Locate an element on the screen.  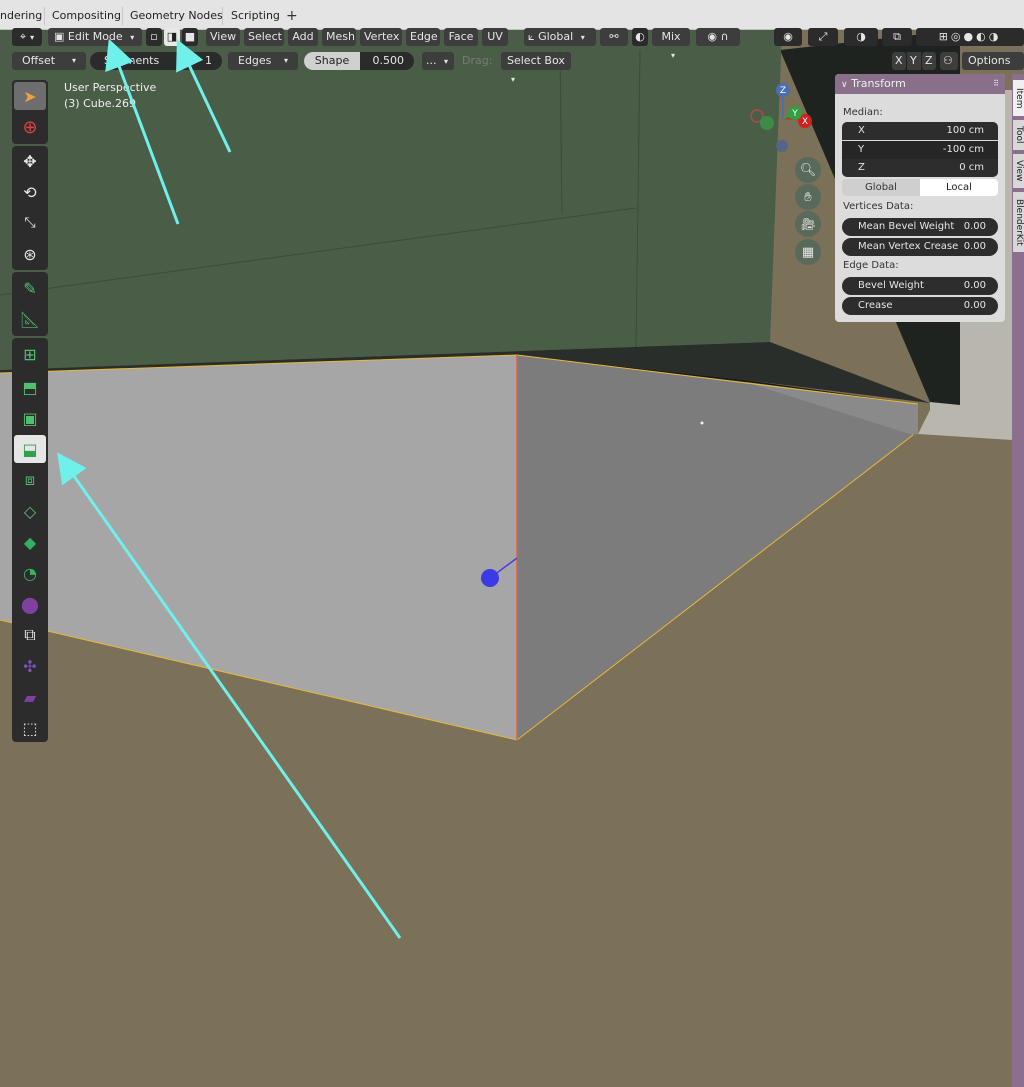
menu-mesh: Mesh is located at coordinates (339, 37).